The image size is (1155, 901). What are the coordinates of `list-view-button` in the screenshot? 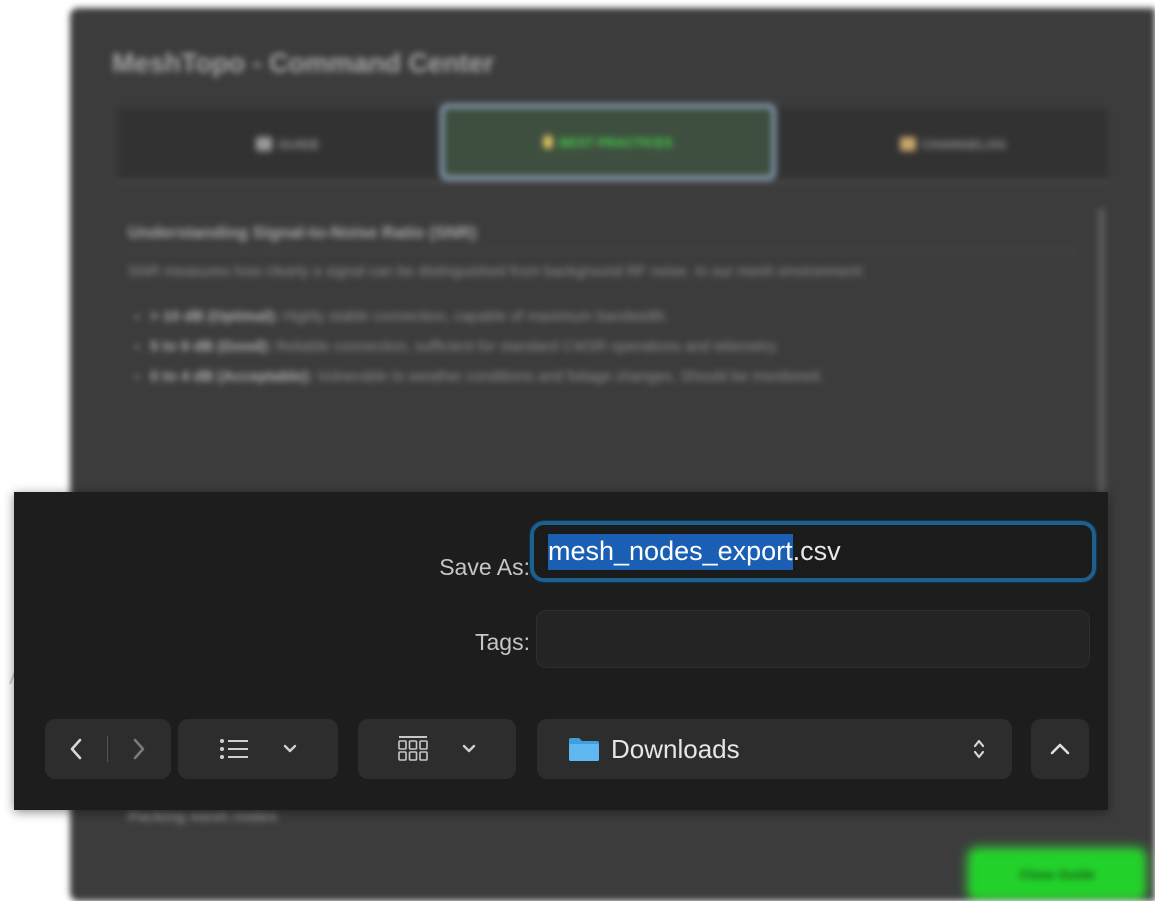 It's located at (258, 749).